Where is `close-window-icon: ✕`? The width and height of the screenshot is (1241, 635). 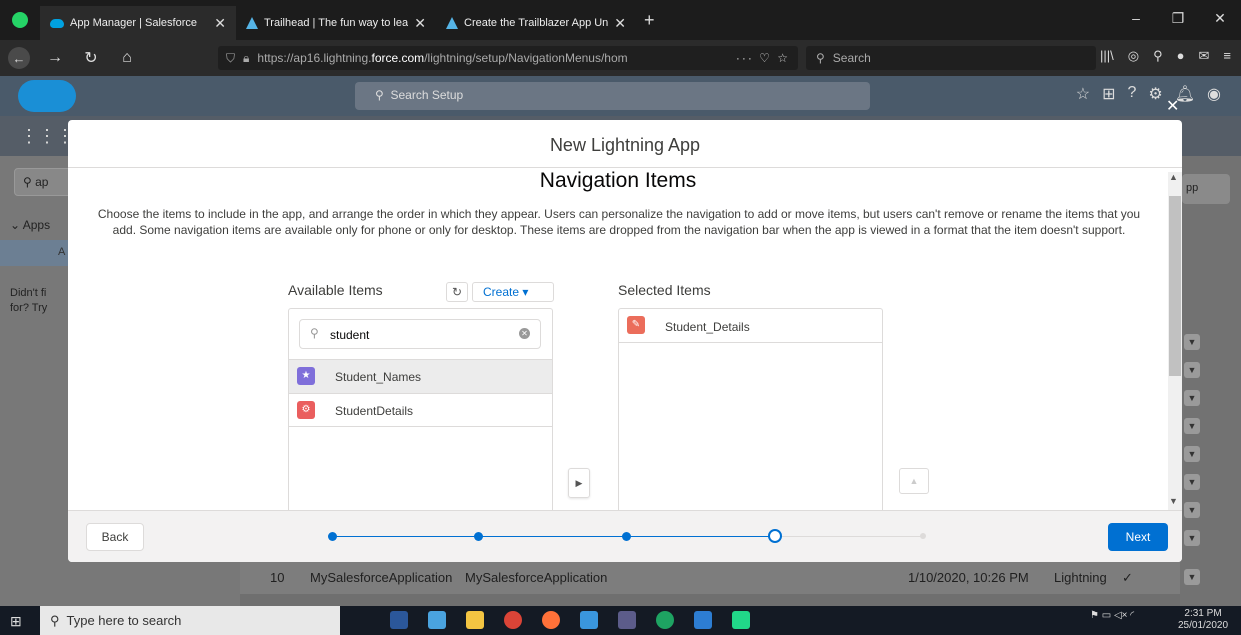
close-window-icon: ✕ is located at coordinates (1220, 18).